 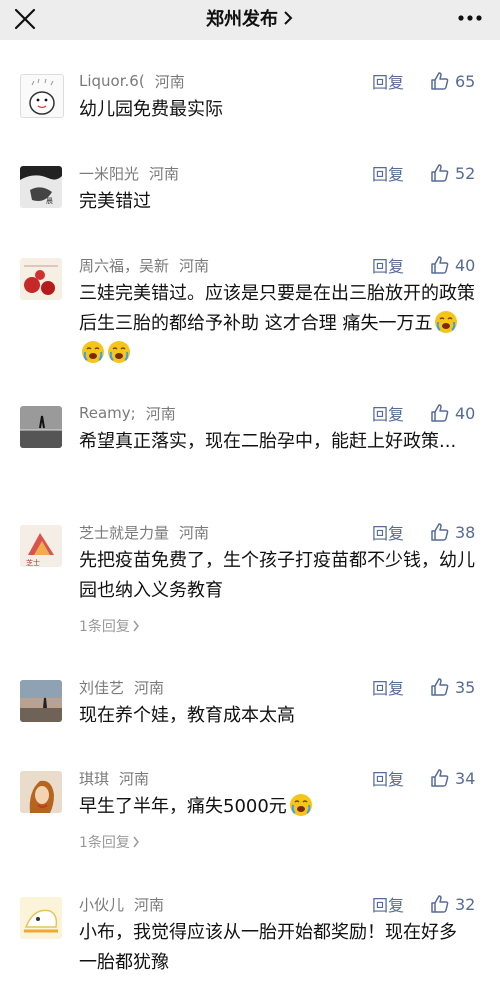 What do you see at coordinates (109, 173) in the screenshot?
I see `commenter-name: 一米阳光` at bounding box center [109, 173].